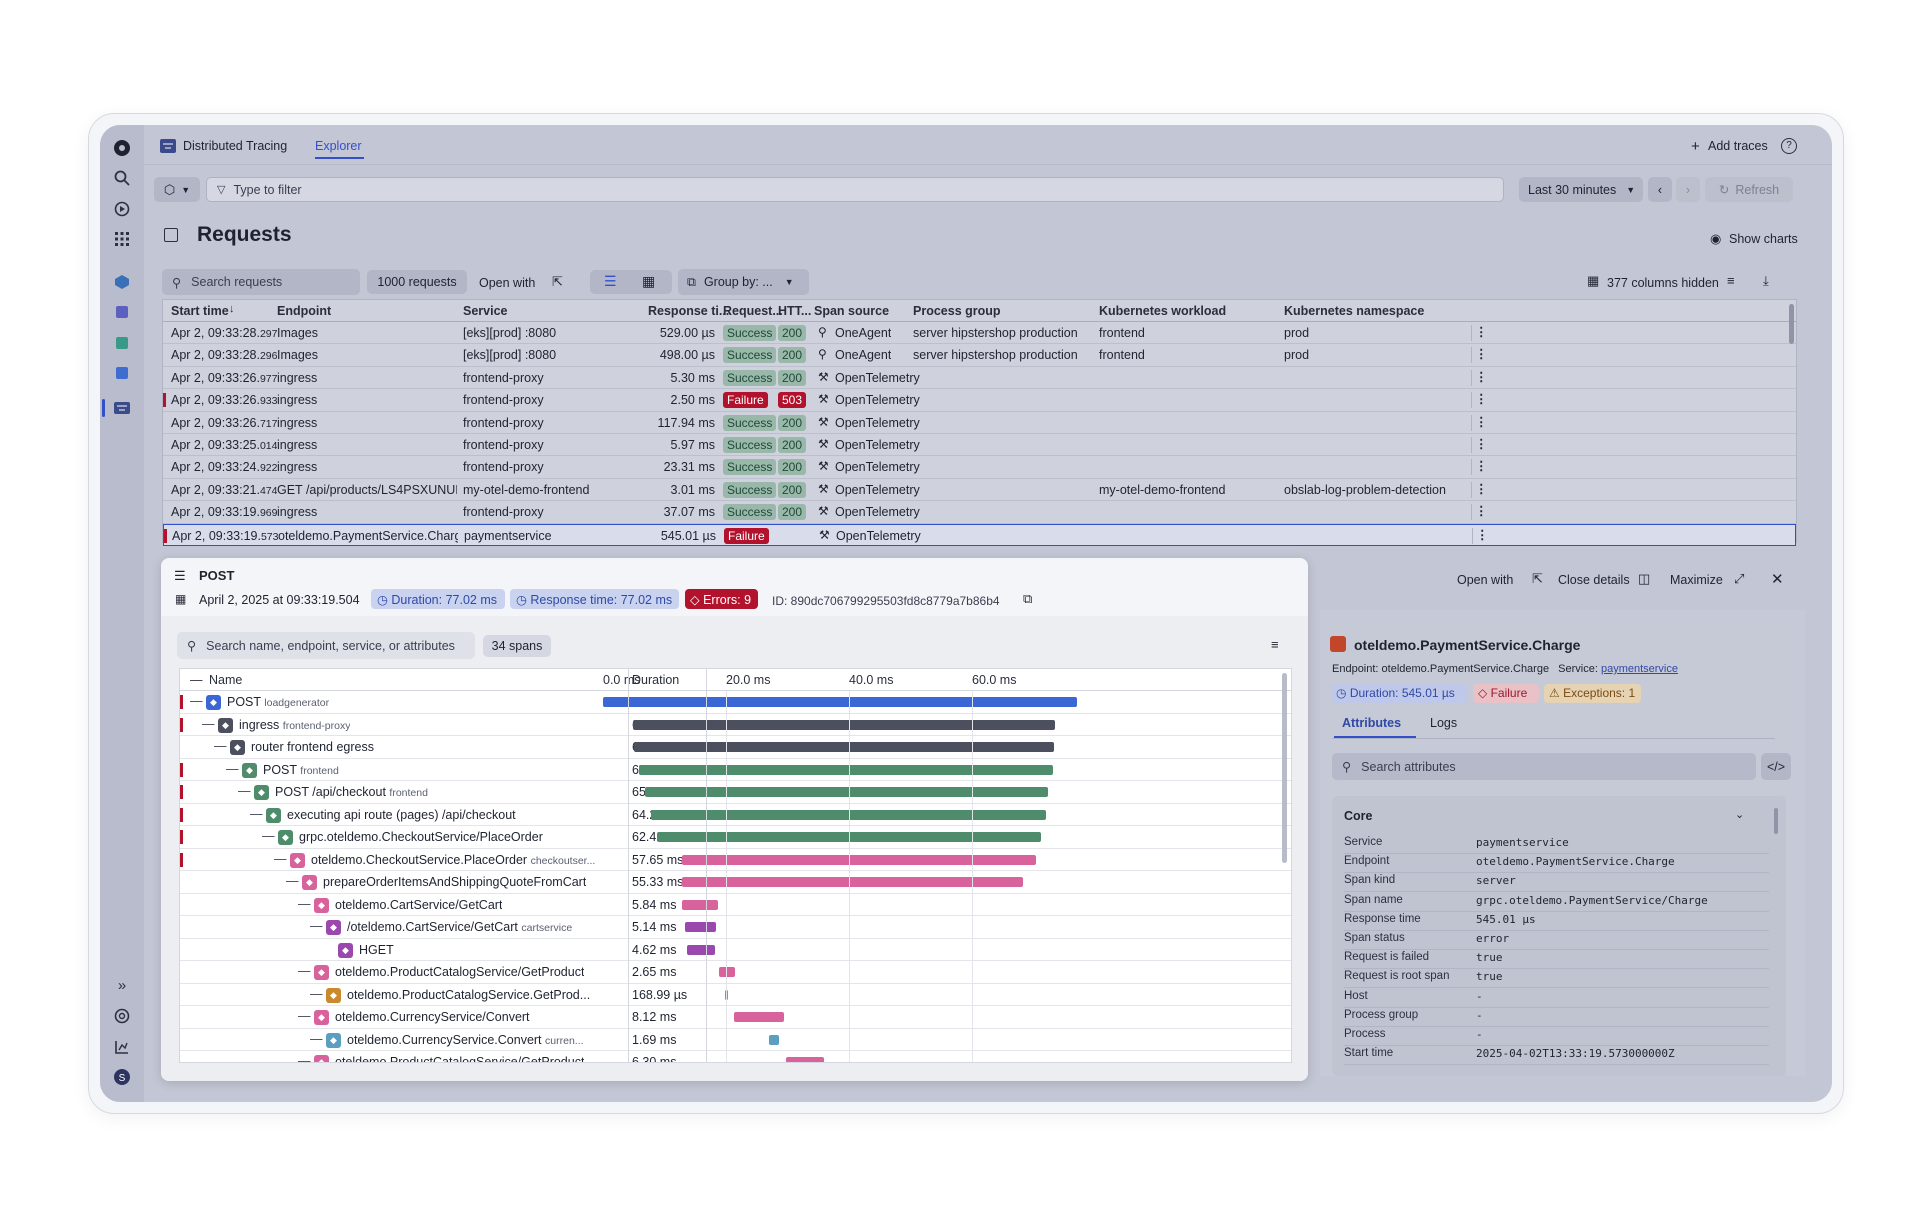  What do you see at coordinates (122, 1016) in the screenshot?
I see `help-lifebuoy-icon` at bounding box center [122, 1016].